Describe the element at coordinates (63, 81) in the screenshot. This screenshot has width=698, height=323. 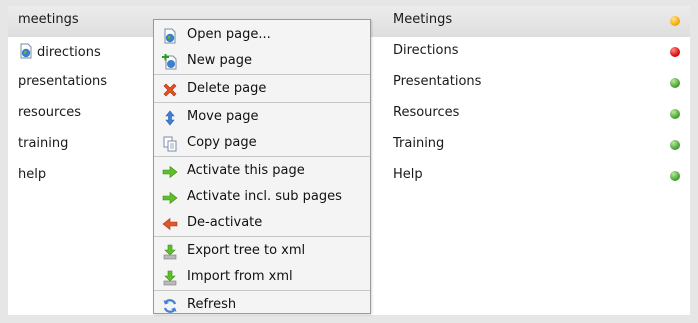
I see `page-name: presentations` at that location.